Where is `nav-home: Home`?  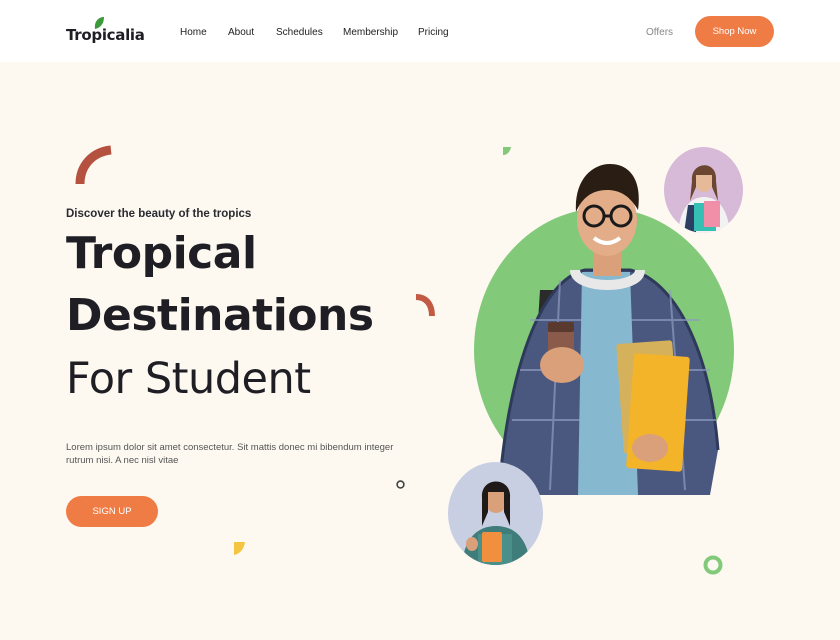 nav-home: Home is located at coordinates (193, 32).